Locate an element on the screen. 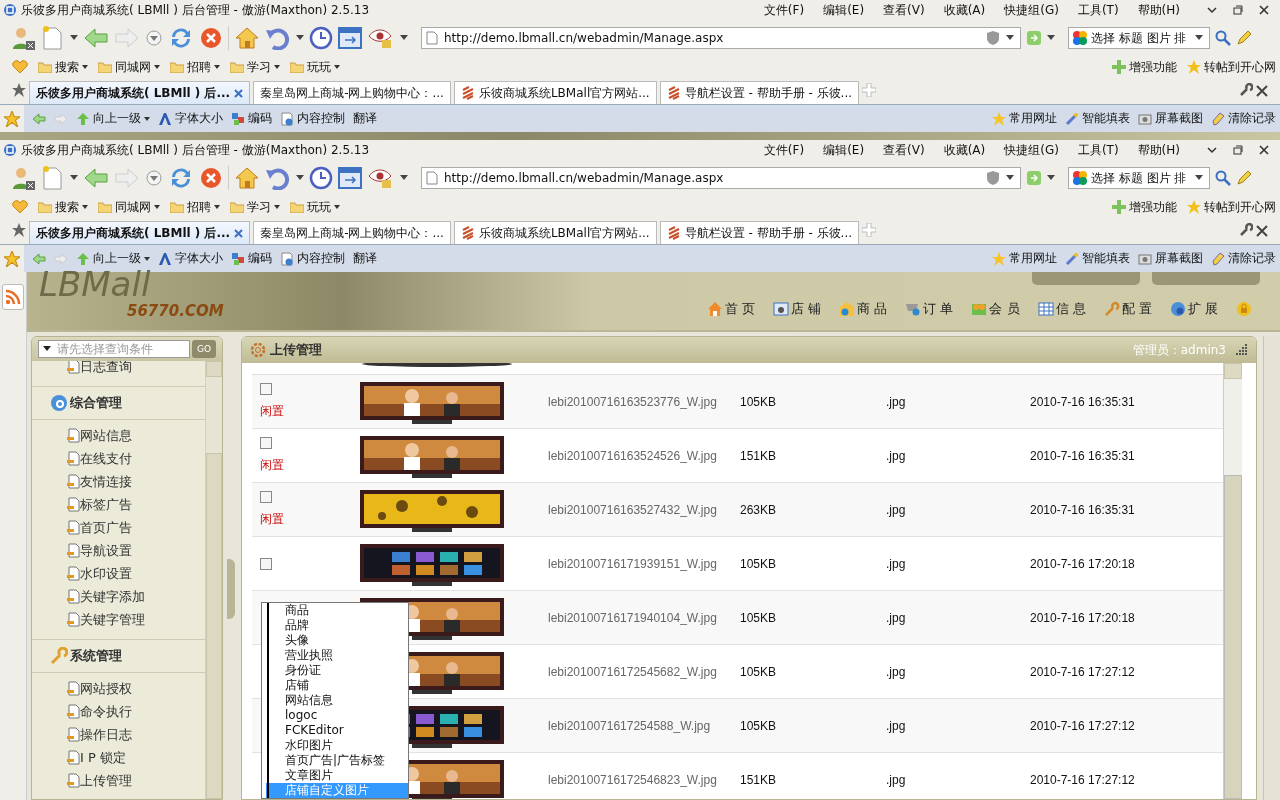 This screenshot has width=1280, height=800. nav-link: 首 页 is located at coordinates (730, 309).